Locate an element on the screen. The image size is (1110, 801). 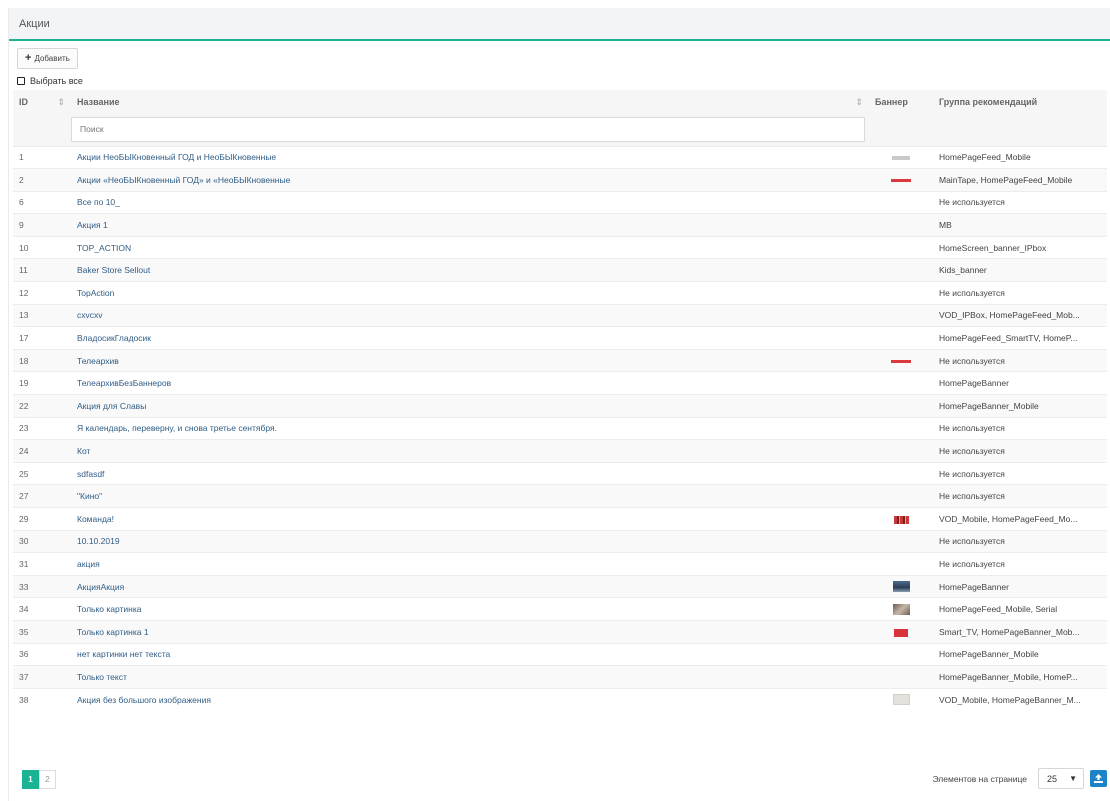
table-row: 10 TOP_ACTION HomeScreen_banner_IPbox is located at coordinates (560, 247).